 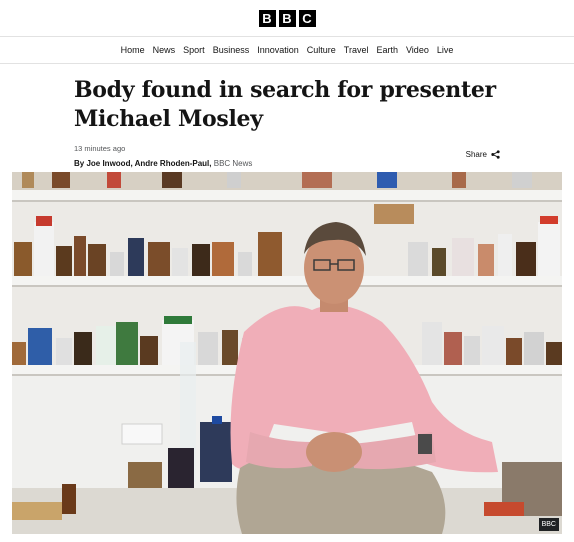 I want to click on nav-item-live: Live, so click(x=445, y=50).